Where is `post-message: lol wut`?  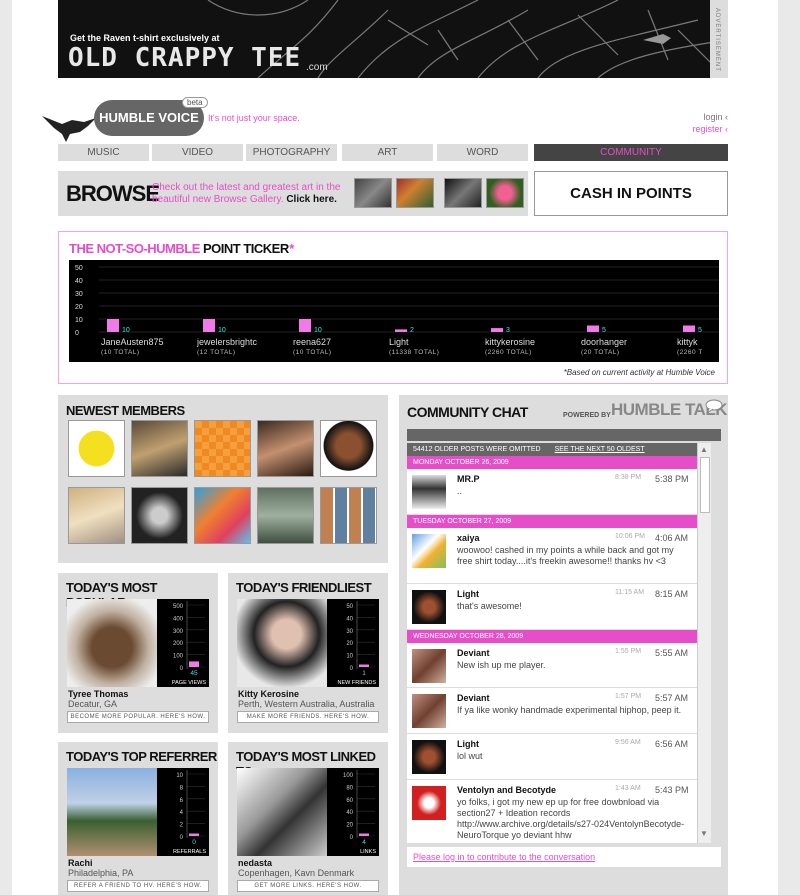
post-message: lol wut is located at coordinates (470, 756).